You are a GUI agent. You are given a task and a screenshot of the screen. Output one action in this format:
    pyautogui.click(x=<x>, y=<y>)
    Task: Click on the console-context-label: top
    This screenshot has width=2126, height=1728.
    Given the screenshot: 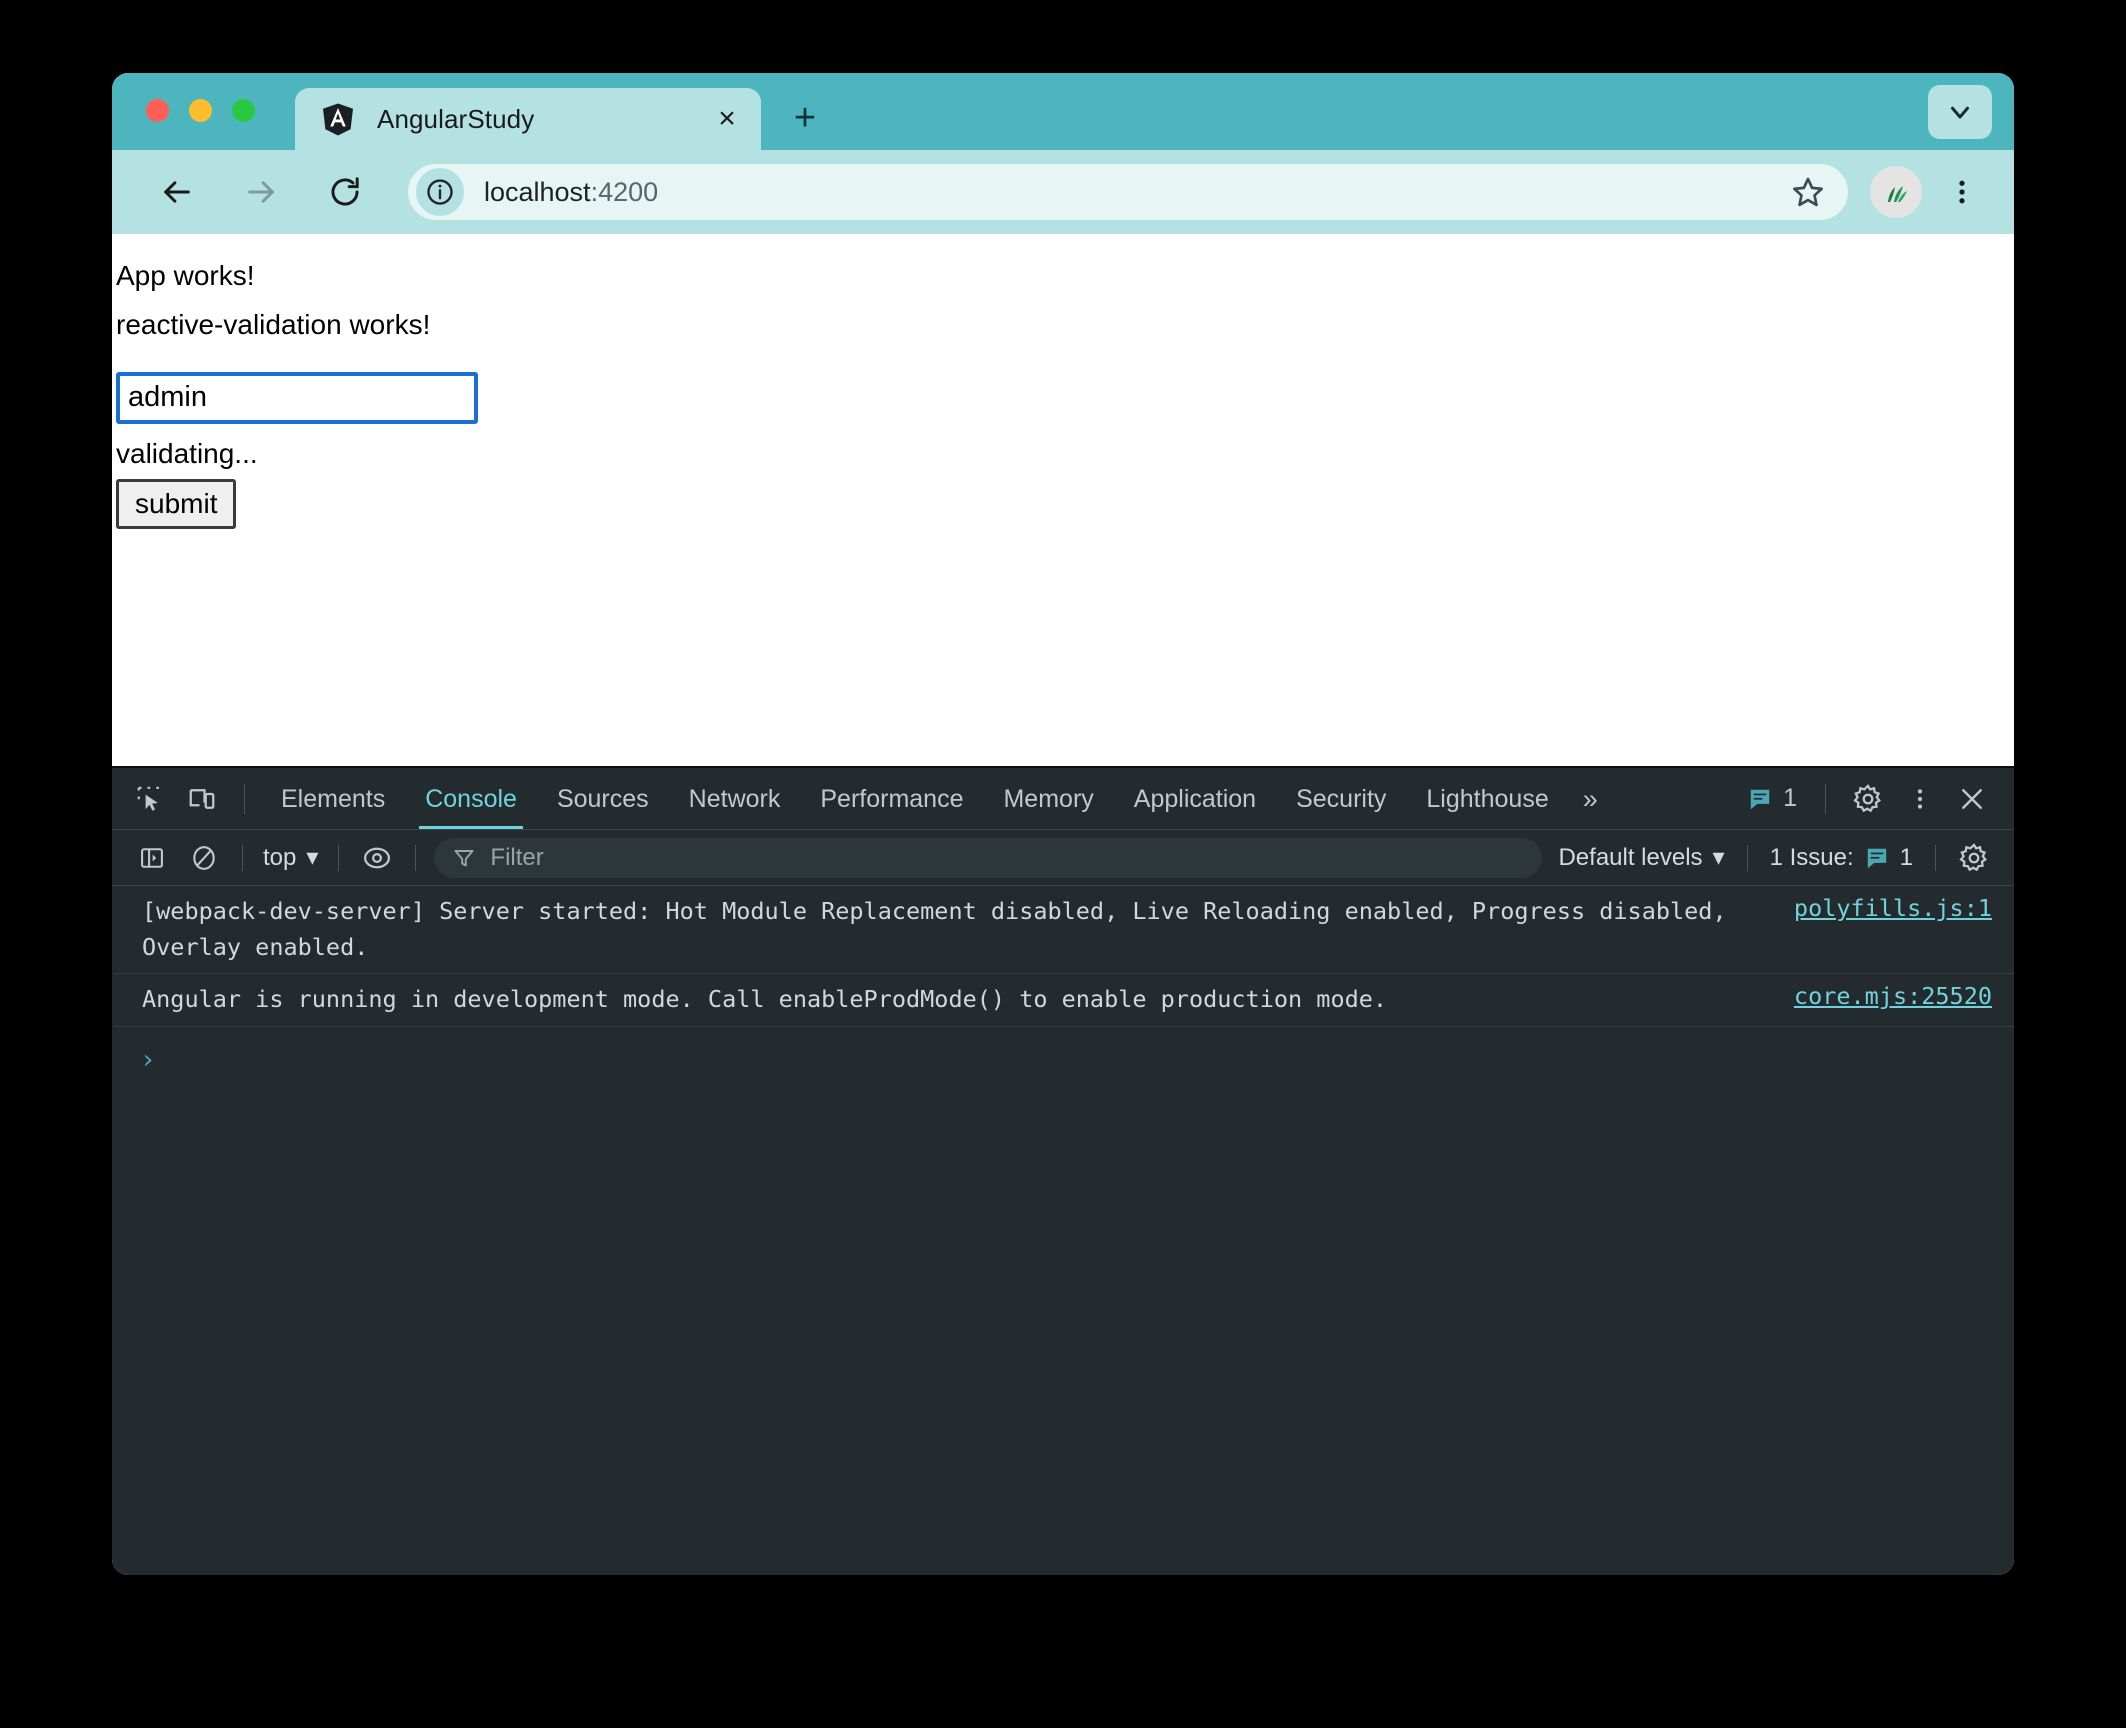 What is the action you would take?
    pyautogui.click(x=280, y=857)
    